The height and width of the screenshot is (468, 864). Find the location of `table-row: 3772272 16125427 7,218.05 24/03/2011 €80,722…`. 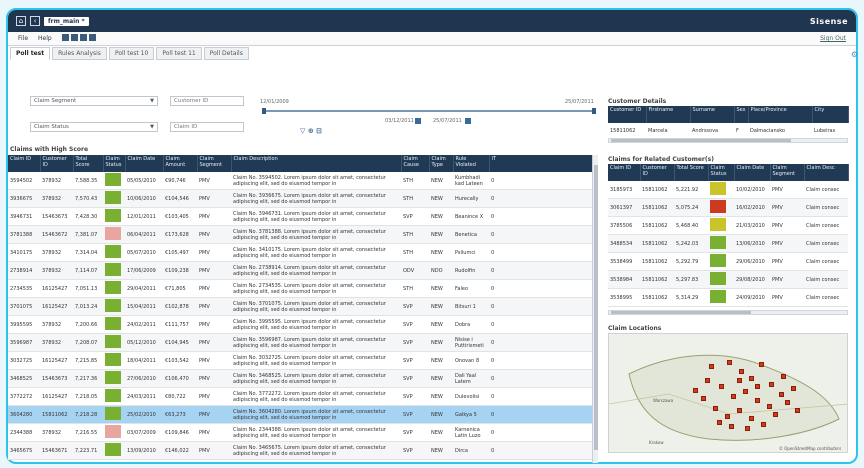

table-row: 3772272 16125427 7,218.05 24/03/2011 €80,722… is located at coordinates (300, 396).